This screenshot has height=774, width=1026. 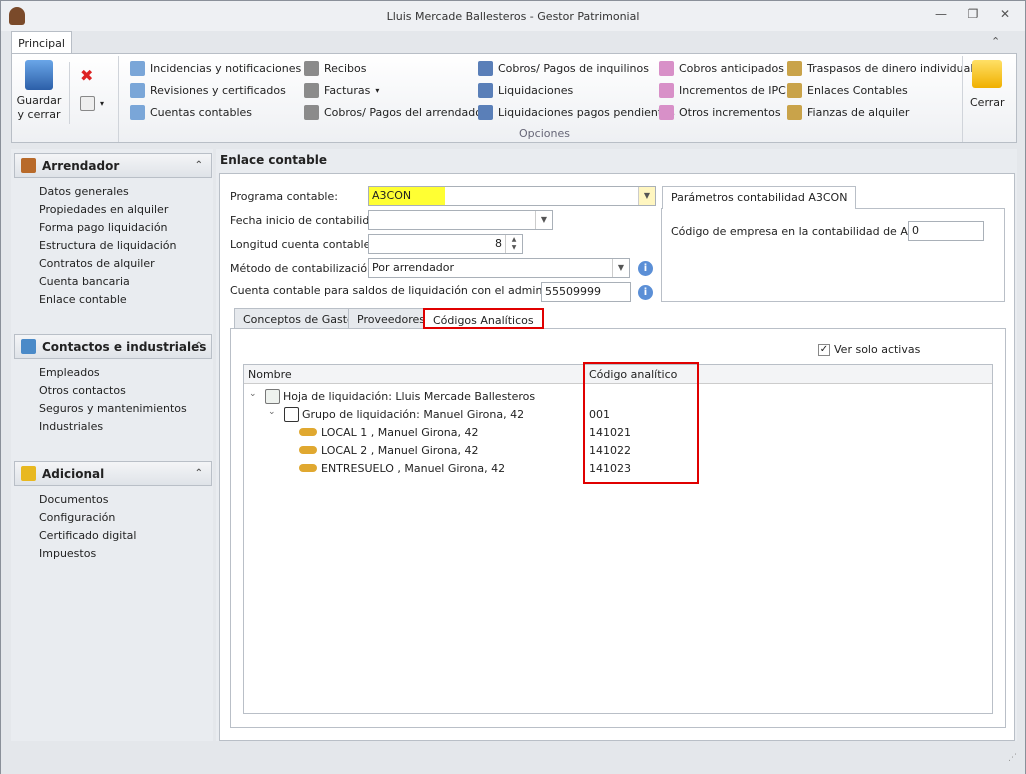 I want to click on sidebar-item: Otros contactos, so click(x=82, y=390).